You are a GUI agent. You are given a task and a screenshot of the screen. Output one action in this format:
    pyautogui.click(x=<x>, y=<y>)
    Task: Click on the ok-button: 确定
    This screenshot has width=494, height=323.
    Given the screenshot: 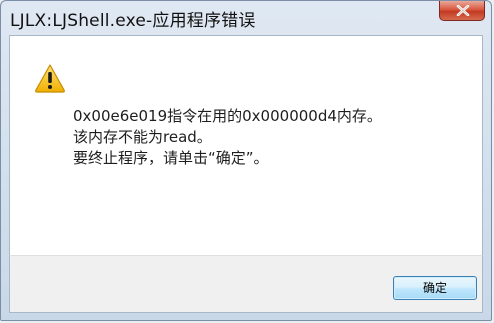 What is the action you would take?
    pyautogui.click(x=435, y=288)
    